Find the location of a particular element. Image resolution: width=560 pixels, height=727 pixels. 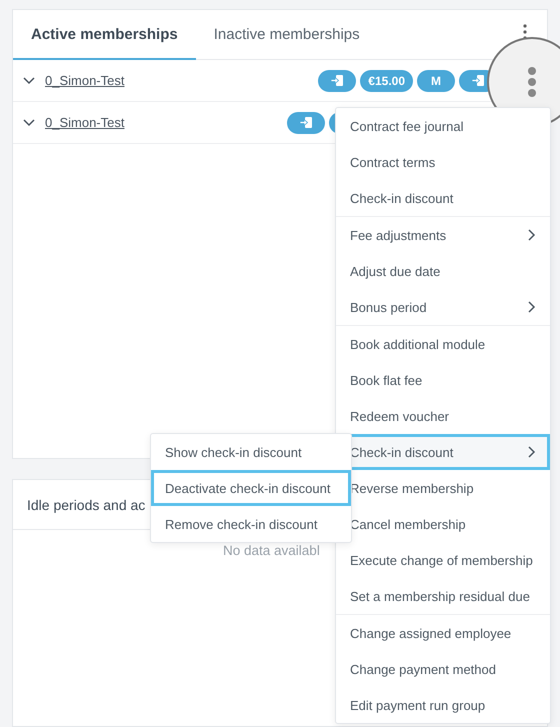

menu-item: Redeem voucher is located at coordinates (443, 416).